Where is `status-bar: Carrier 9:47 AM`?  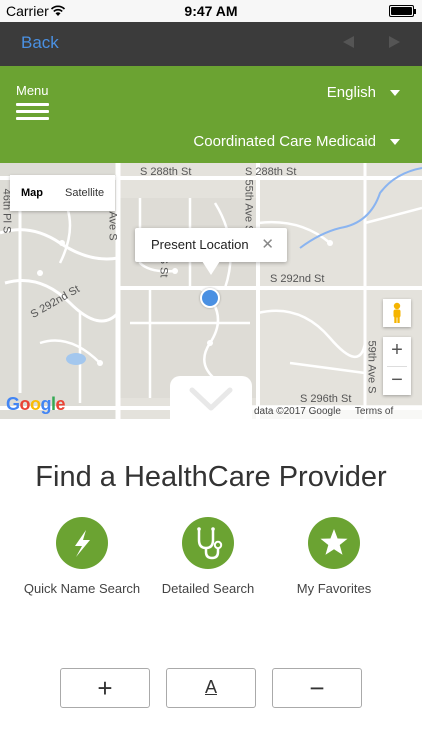 status-bar: Carrier 9:47 AM is located at coordinates (211, 11).